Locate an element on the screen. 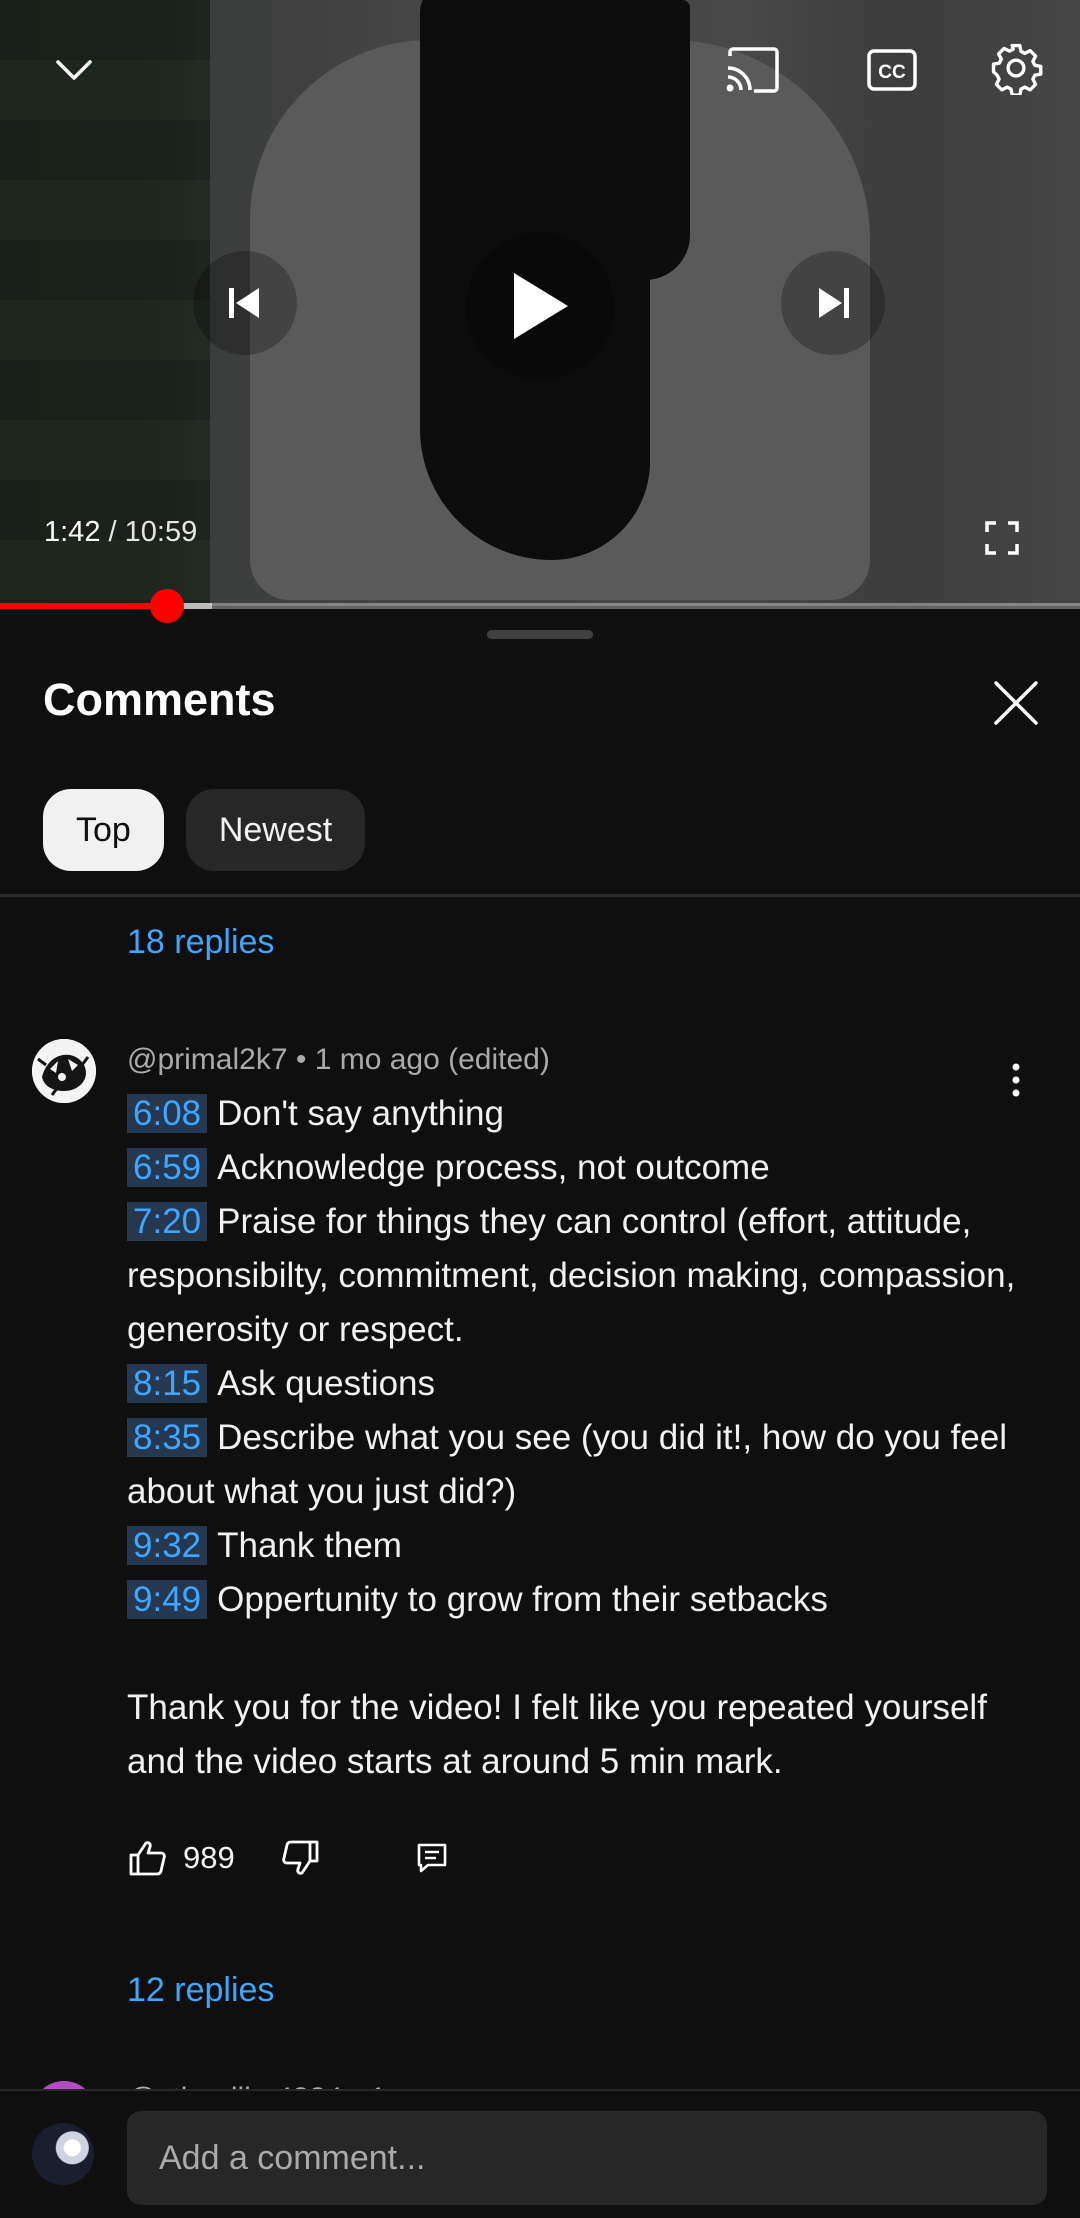 The width and height of the screenshot is (1080, 2218). comment-menu-button is located at coordinates (1016, 1080).